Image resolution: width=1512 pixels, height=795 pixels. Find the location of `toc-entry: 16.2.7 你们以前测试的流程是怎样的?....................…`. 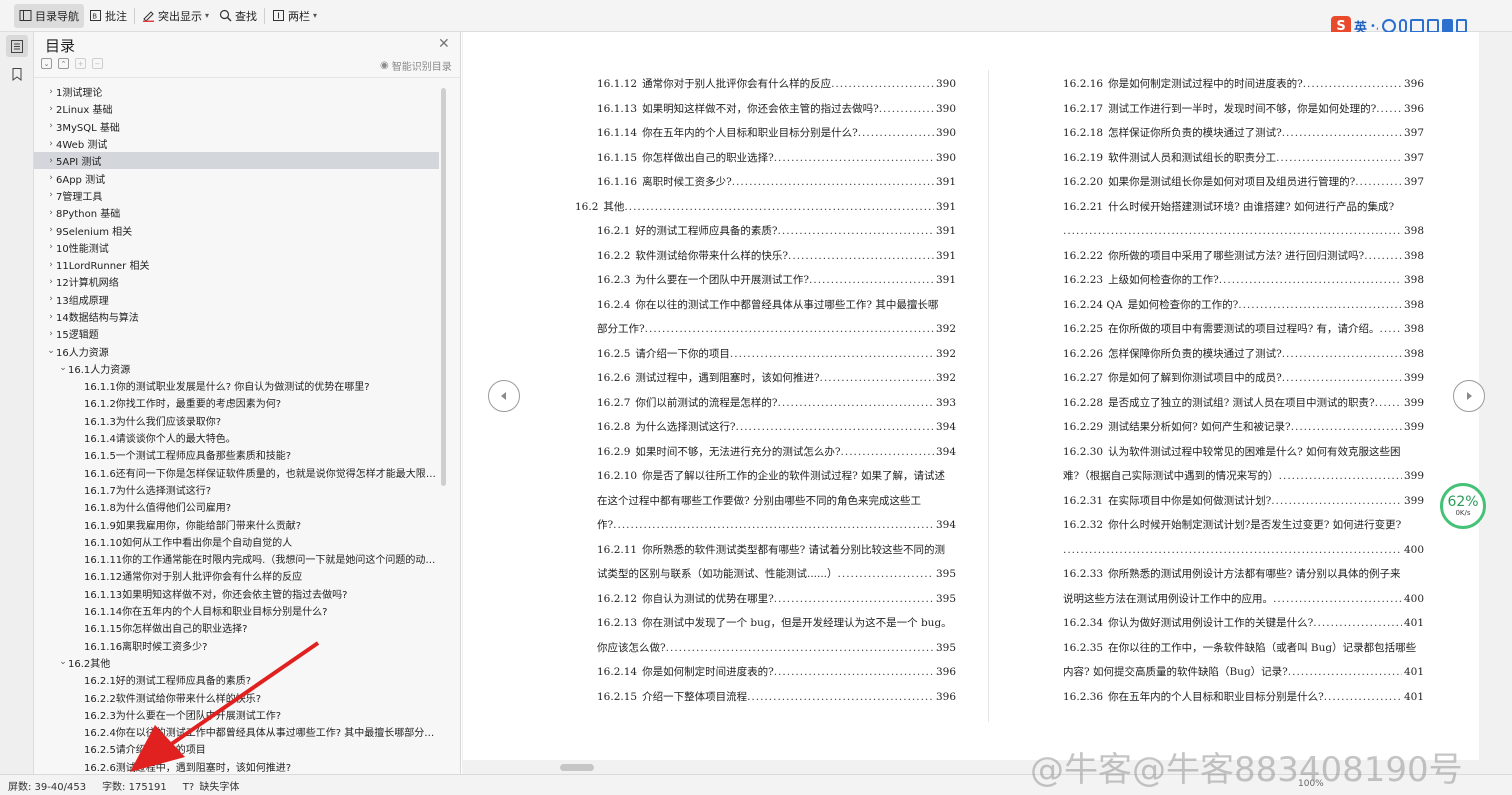

toc-entry: 16.2.7 你们以前测试的流程是怎样的?....................… is located at coordinates (765, 403).